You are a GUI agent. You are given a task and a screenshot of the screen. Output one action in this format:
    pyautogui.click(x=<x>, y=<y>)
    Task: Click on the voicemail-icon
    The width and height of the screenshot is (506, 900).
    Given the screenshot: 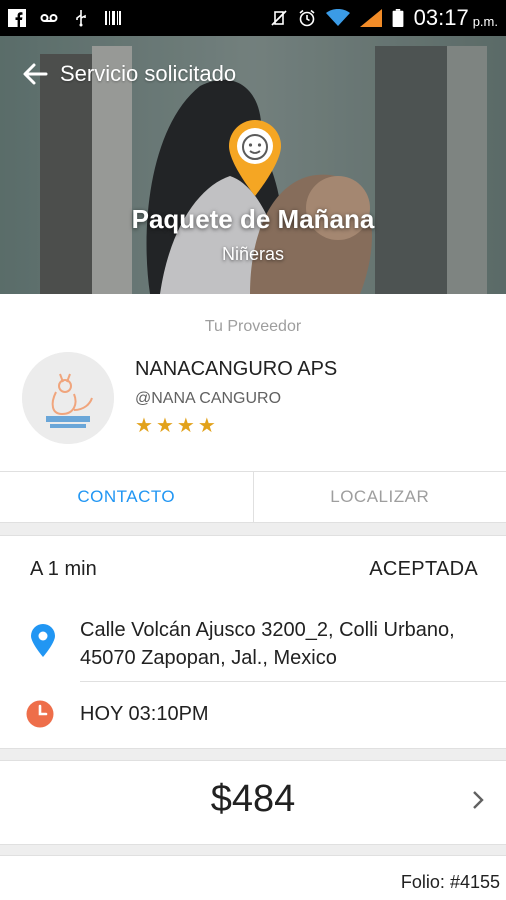 What is the action you would take?
    pyautogui.click(x=49, y=18)
    